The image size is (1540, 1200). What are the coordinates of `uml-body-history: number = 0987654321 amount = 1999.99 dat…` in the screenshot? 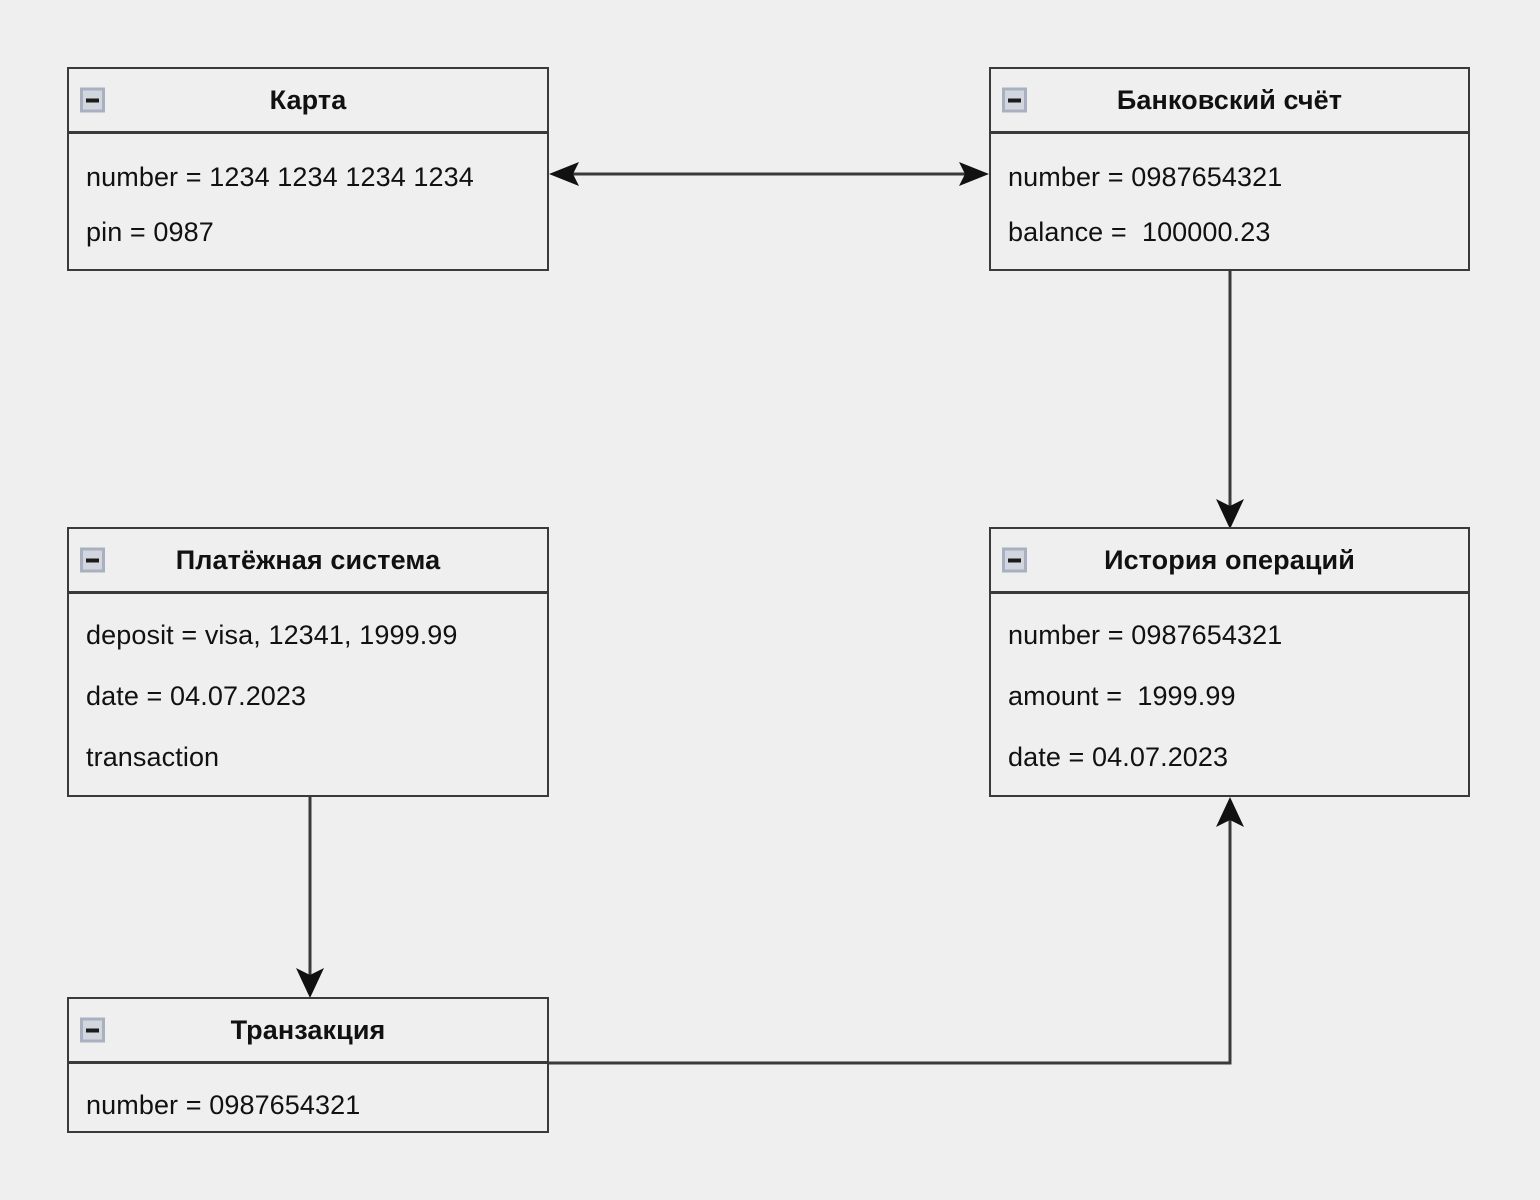 It's located at (1229, 682).